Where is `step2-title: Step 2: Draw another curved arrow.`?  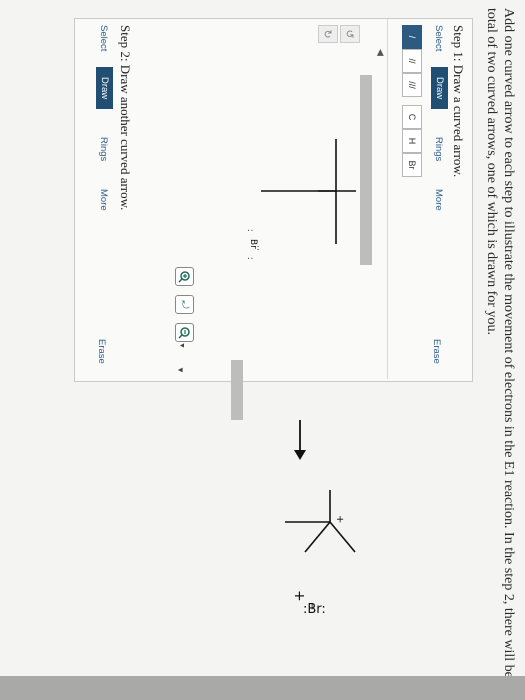
step2-title: Step 2: Draw another curved arrow. is located at coordinates (125, 118).